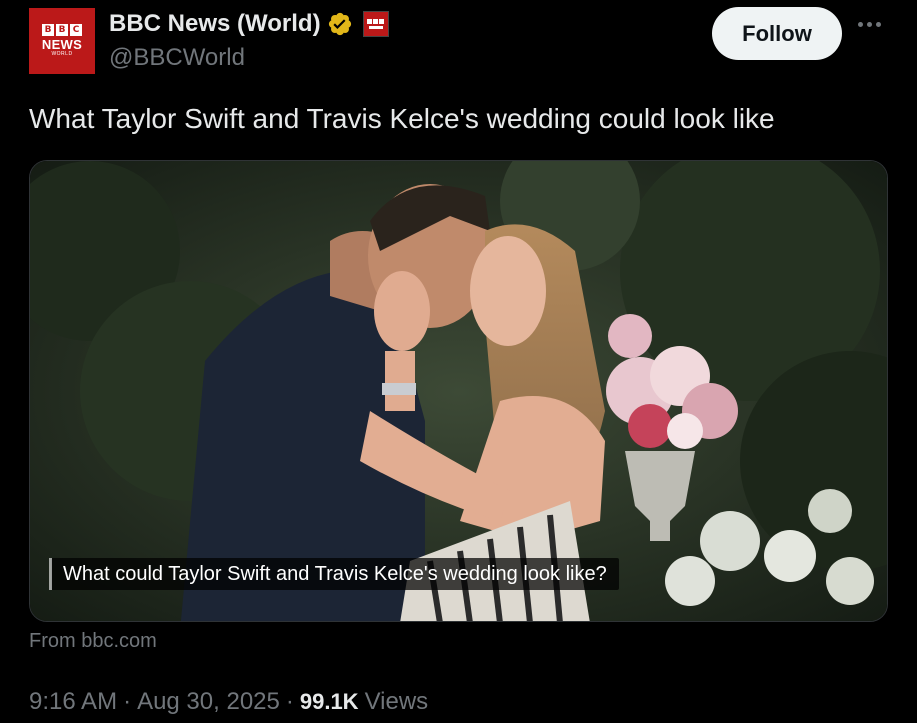 The image size is (917, 723). What do you see at coordinates (375, 24) in the screenshot?
I see `affiliate-badge-icon` at bounding box center [375, 24].